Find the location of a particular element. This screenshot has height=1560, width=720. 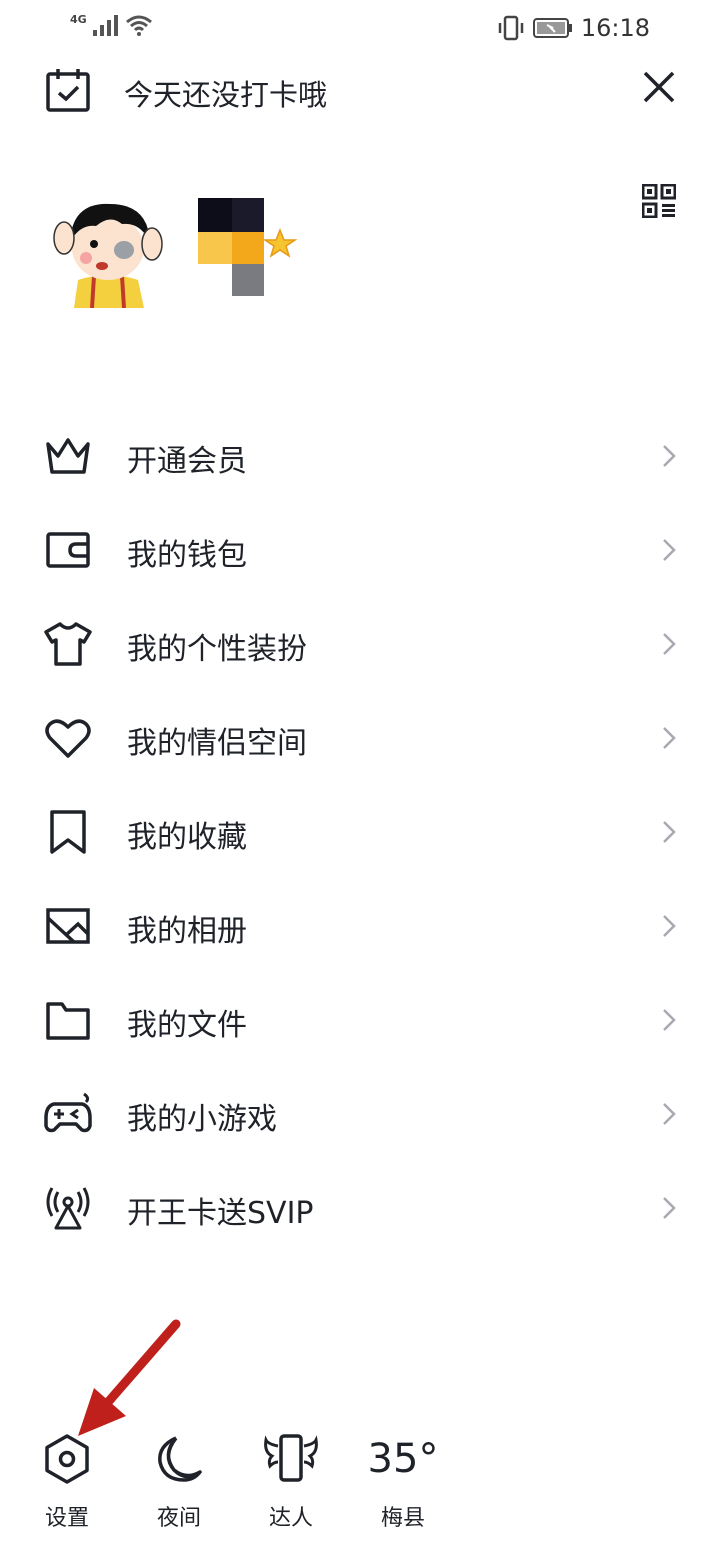

moon-icon is located at coordinates (180, 1459).